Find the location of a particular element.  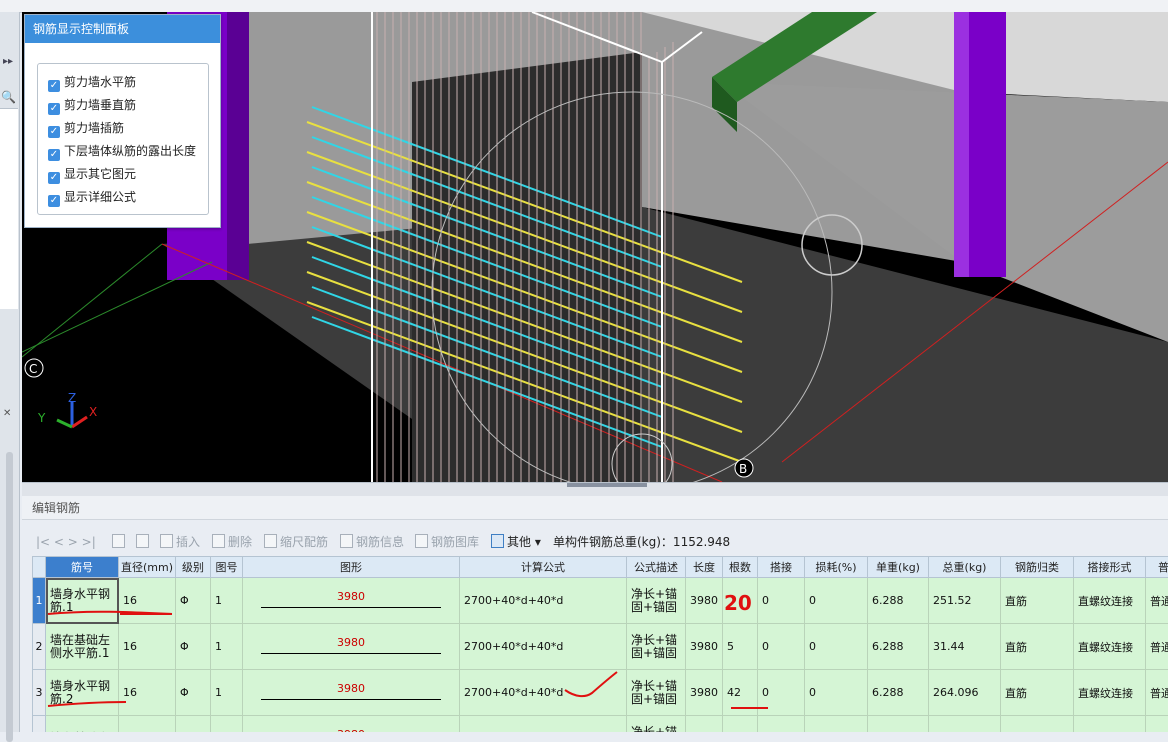

search-icon: 🔍 is located at coordinates (8, 97).